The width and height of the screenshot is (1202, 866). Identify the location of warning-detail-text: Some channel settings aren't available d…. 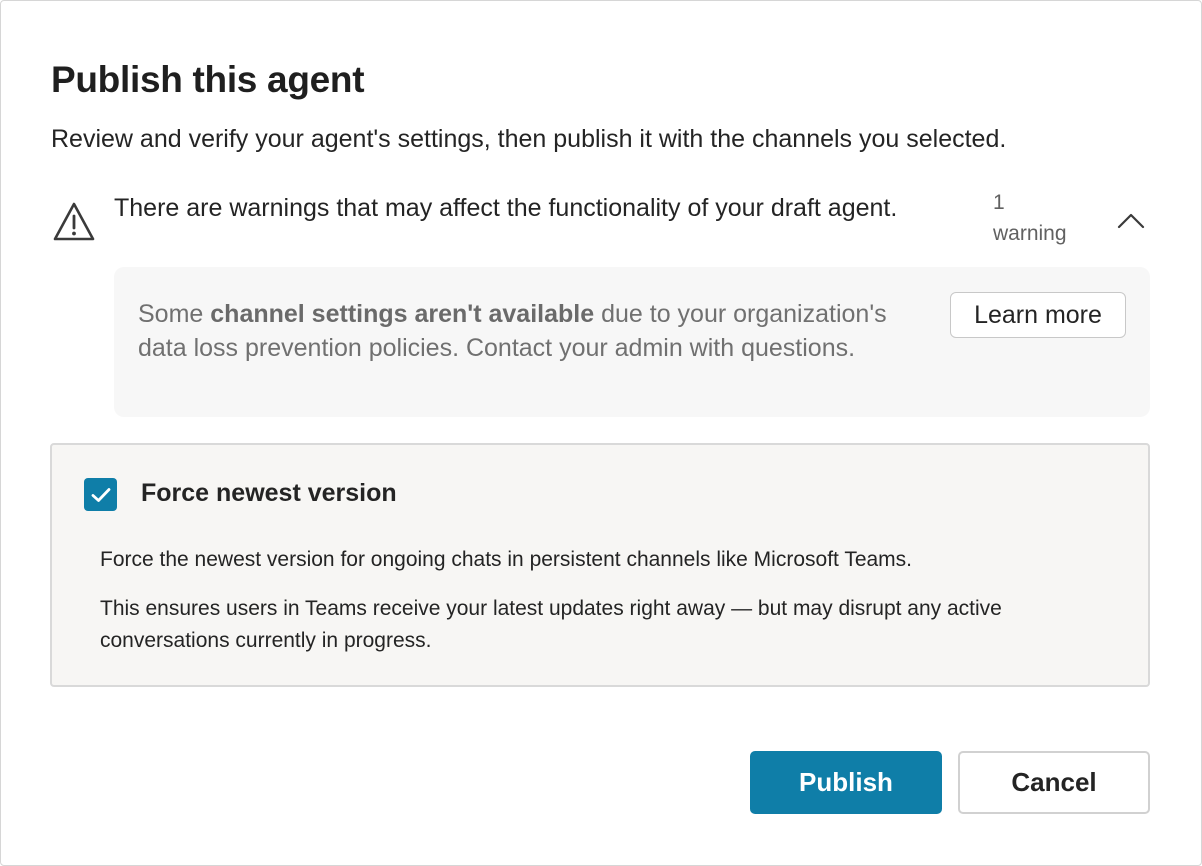
(538, 331).